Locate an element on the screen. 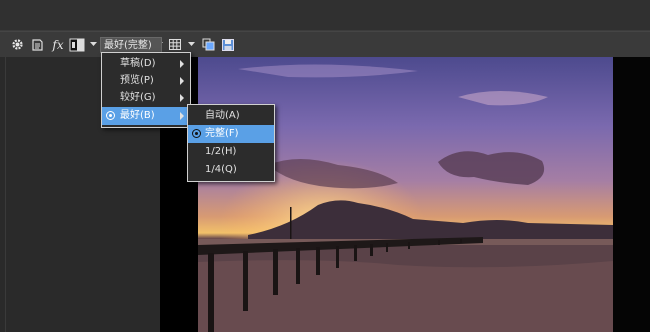  quality-select: 最好(完整) is located at coordinates (131, 45).